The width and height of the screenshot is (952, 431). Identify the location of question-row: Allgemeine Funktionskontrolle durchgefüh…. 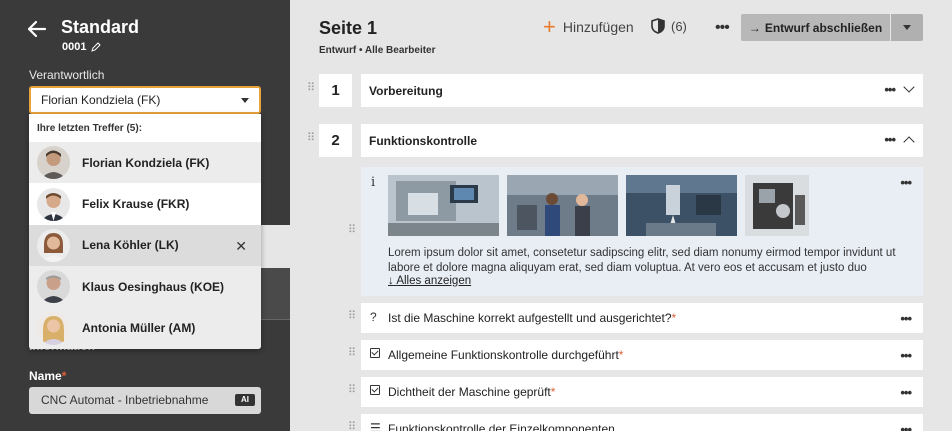
(642, 355).